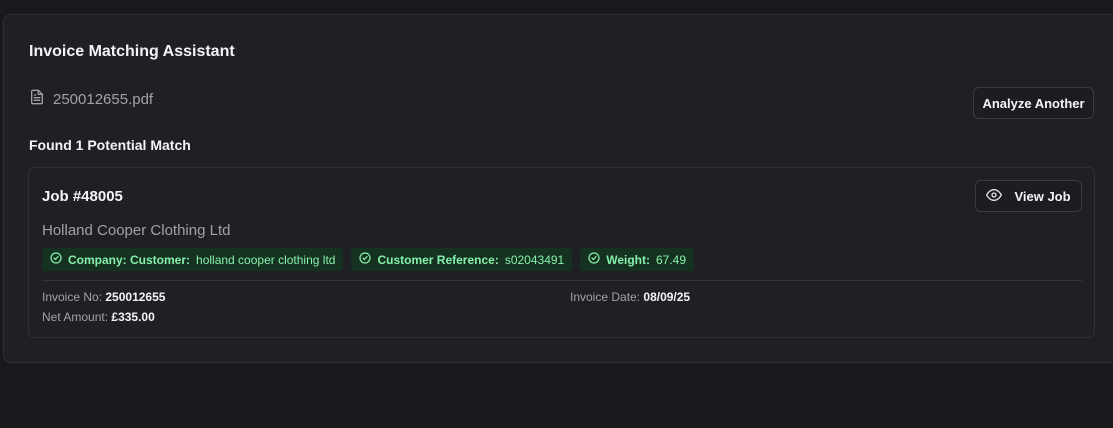 This screenshot has height=428, width=1113. I want to click on net-amount-label: Net Amount:, so click(75, 317).